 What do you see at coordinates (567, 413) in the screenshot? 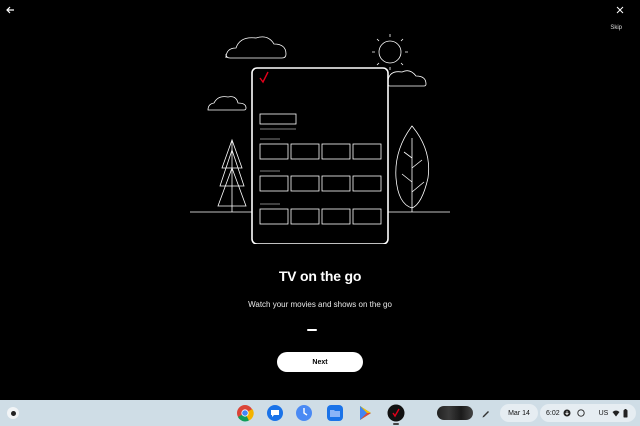
I see `download-icon` at bounding box center [567, 413].